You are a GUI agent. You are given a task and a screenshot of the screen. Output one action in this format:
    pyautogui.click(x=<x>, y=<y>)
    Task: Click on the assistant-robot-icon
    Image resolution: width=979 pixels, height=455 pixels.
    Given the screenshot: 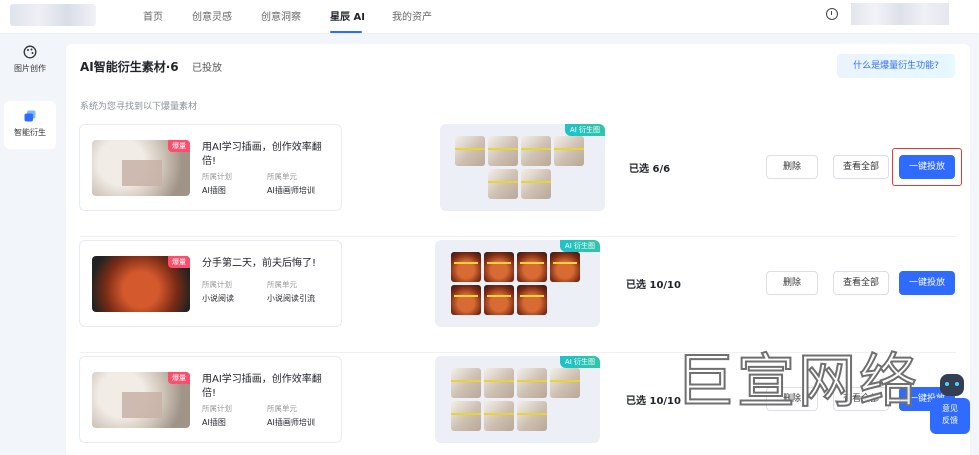 What is the action you would take?
    pyautogui.click(x=952, y=385)
    